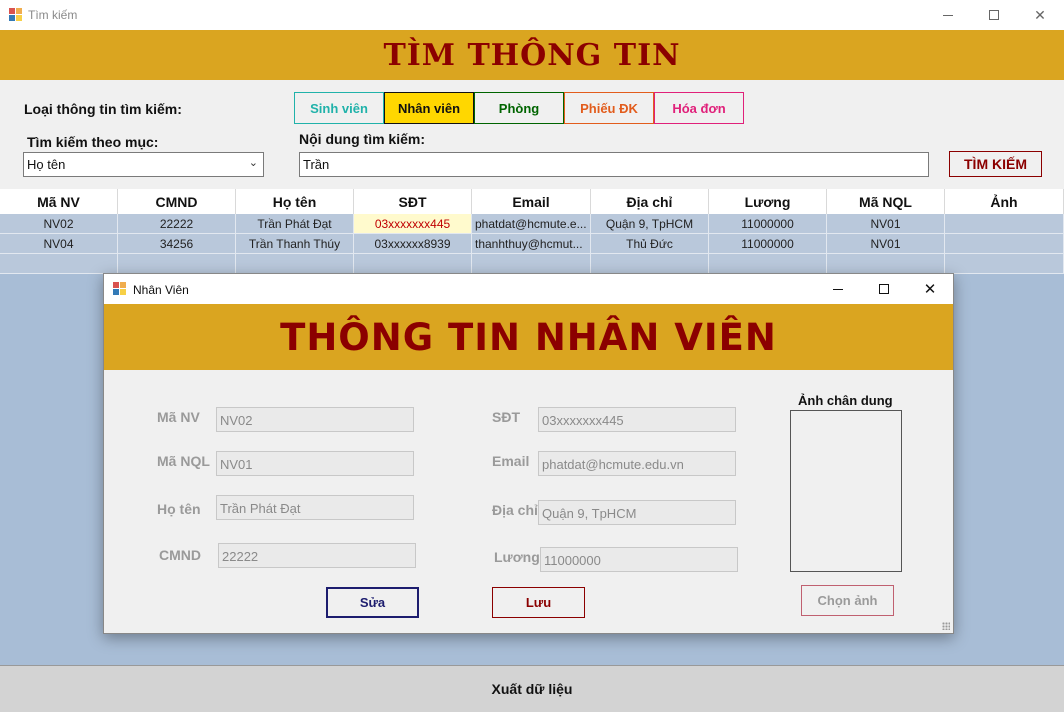 The image size is (1064, 712). What do you see at coordinates (315, 419) in the screenshot?
I see `ma-nv-field: NV02` at bounding box center [315, 419].